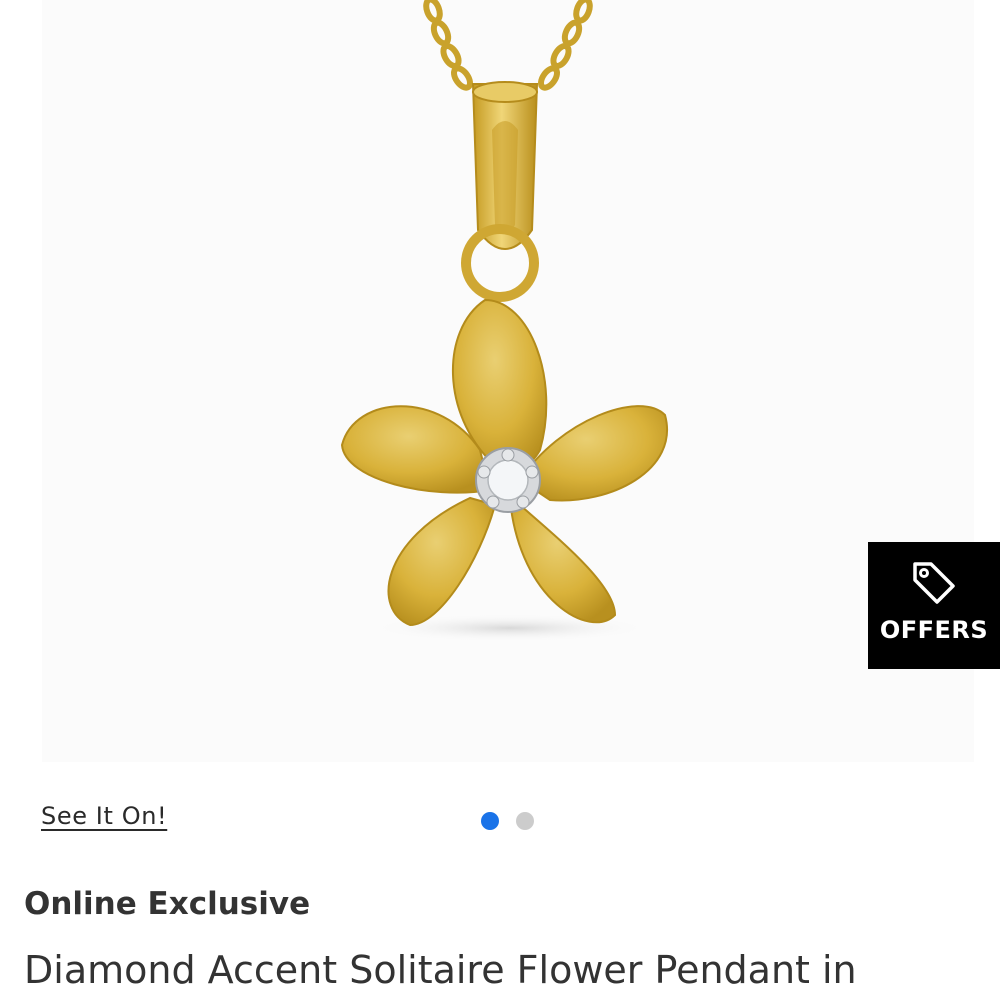 The image size is (1000, 1000). I want to click on diamond-accent, so click(508, 480).